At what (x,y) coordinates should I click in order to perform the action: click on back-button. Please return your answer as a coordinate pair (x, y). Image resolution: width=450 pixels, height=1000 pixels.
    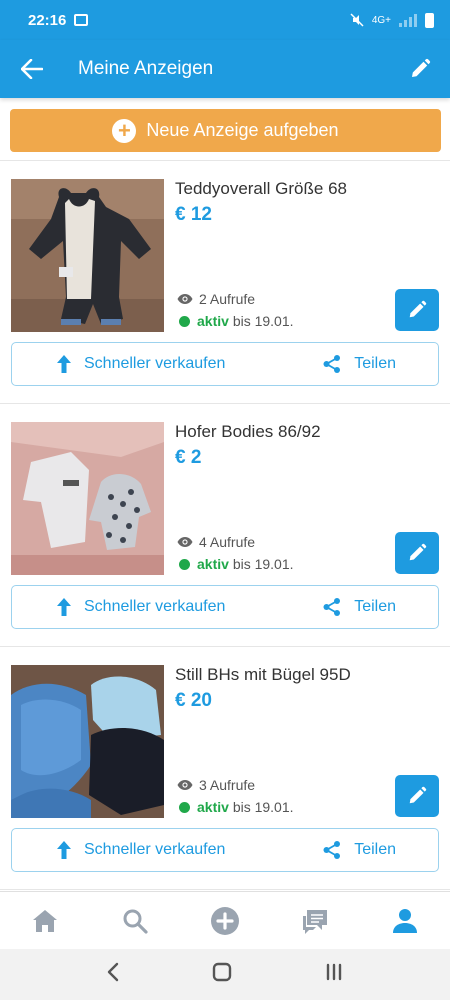
    Looking at the image, I should click on (32, 69).